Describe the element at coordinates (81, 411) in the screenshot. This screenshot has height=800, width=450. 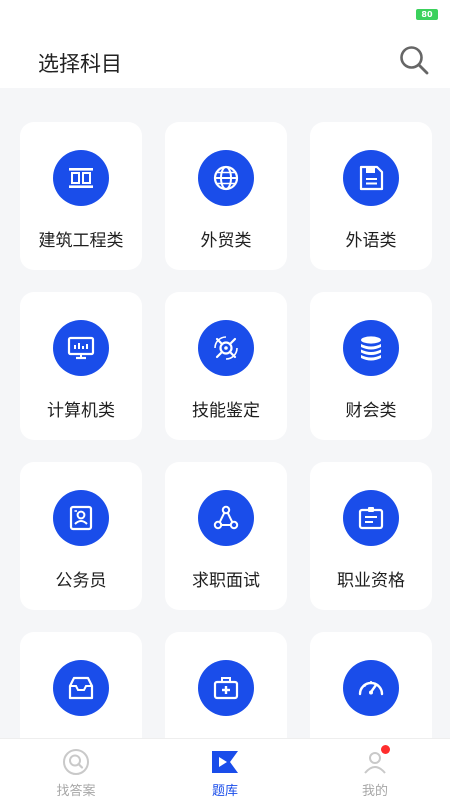
I see `category-label: 计算机类` at that location.